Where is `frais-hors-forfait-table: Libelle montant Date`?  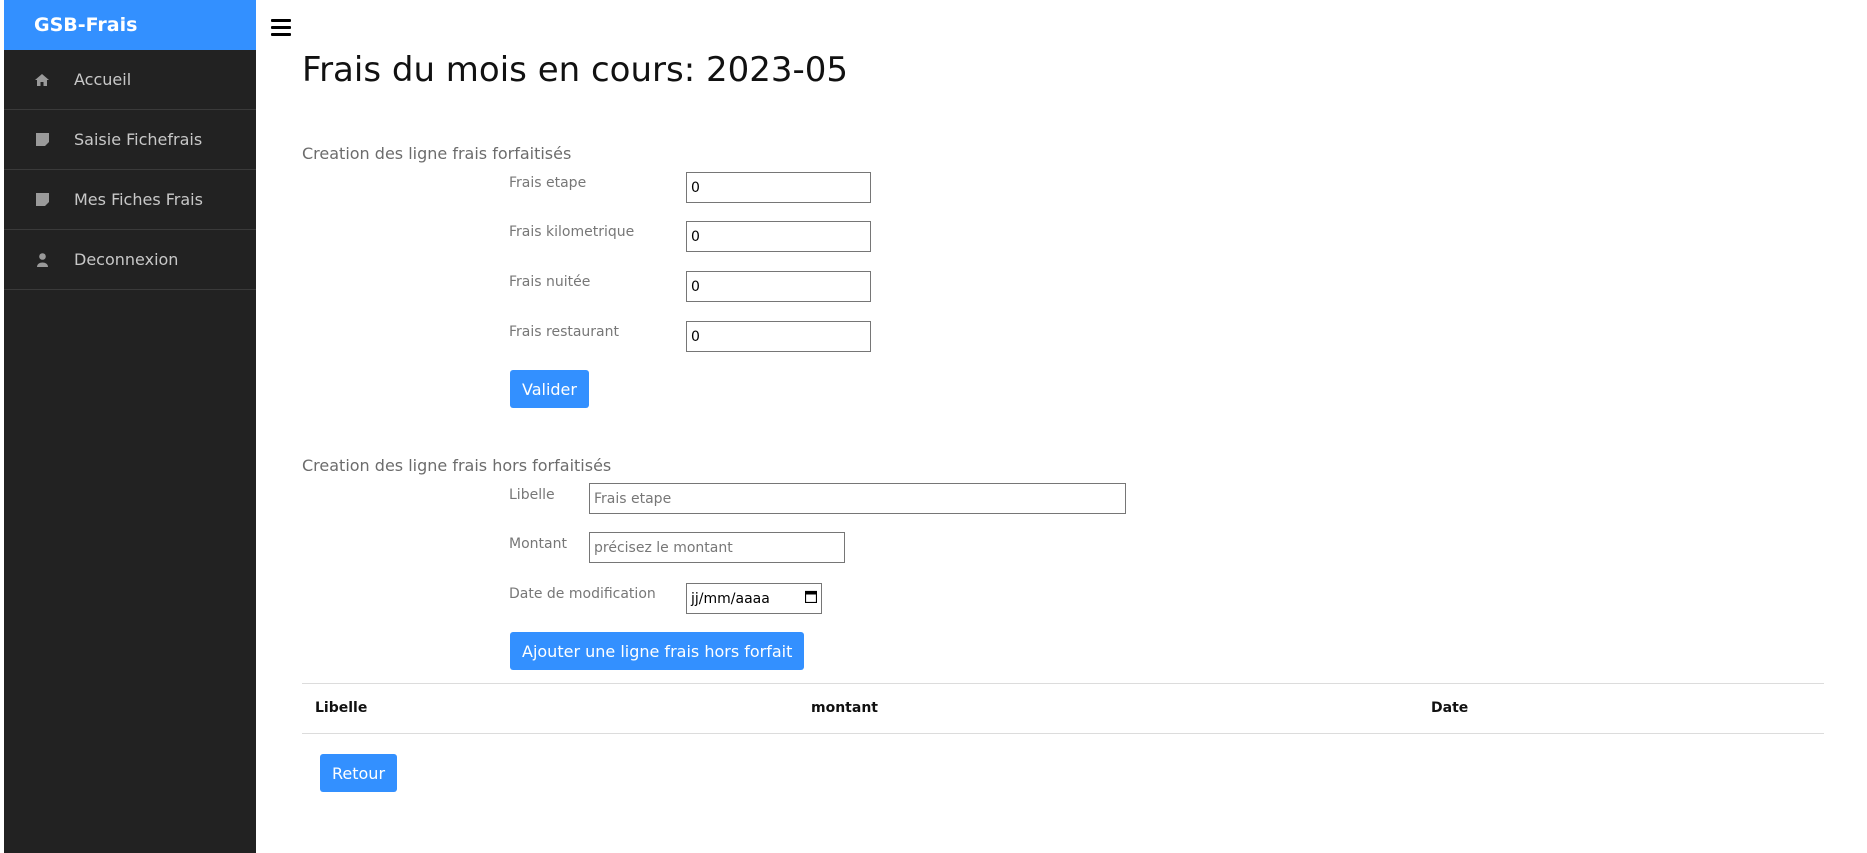 frais-hors-forfait-table: Libelle montant Date is located at coordinates (1063, 708).